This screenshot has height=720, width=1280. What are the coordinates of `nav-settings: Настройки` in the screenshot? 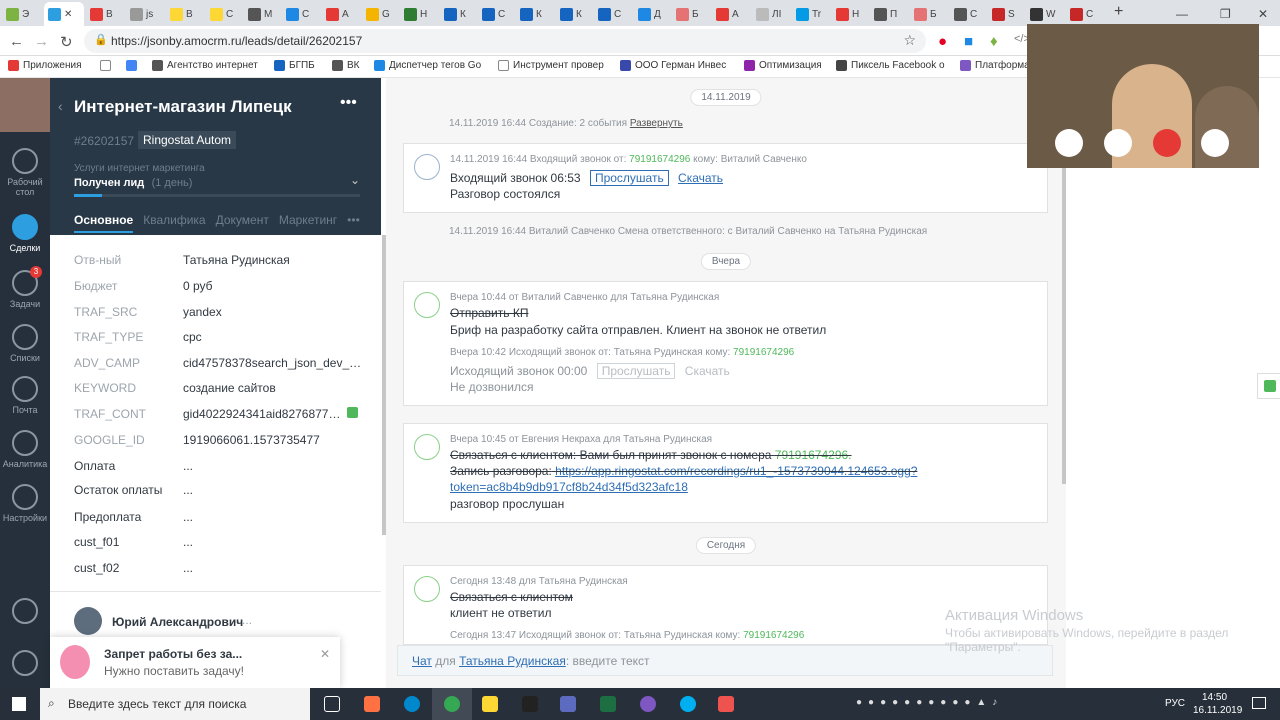 It's located at (25, 503).